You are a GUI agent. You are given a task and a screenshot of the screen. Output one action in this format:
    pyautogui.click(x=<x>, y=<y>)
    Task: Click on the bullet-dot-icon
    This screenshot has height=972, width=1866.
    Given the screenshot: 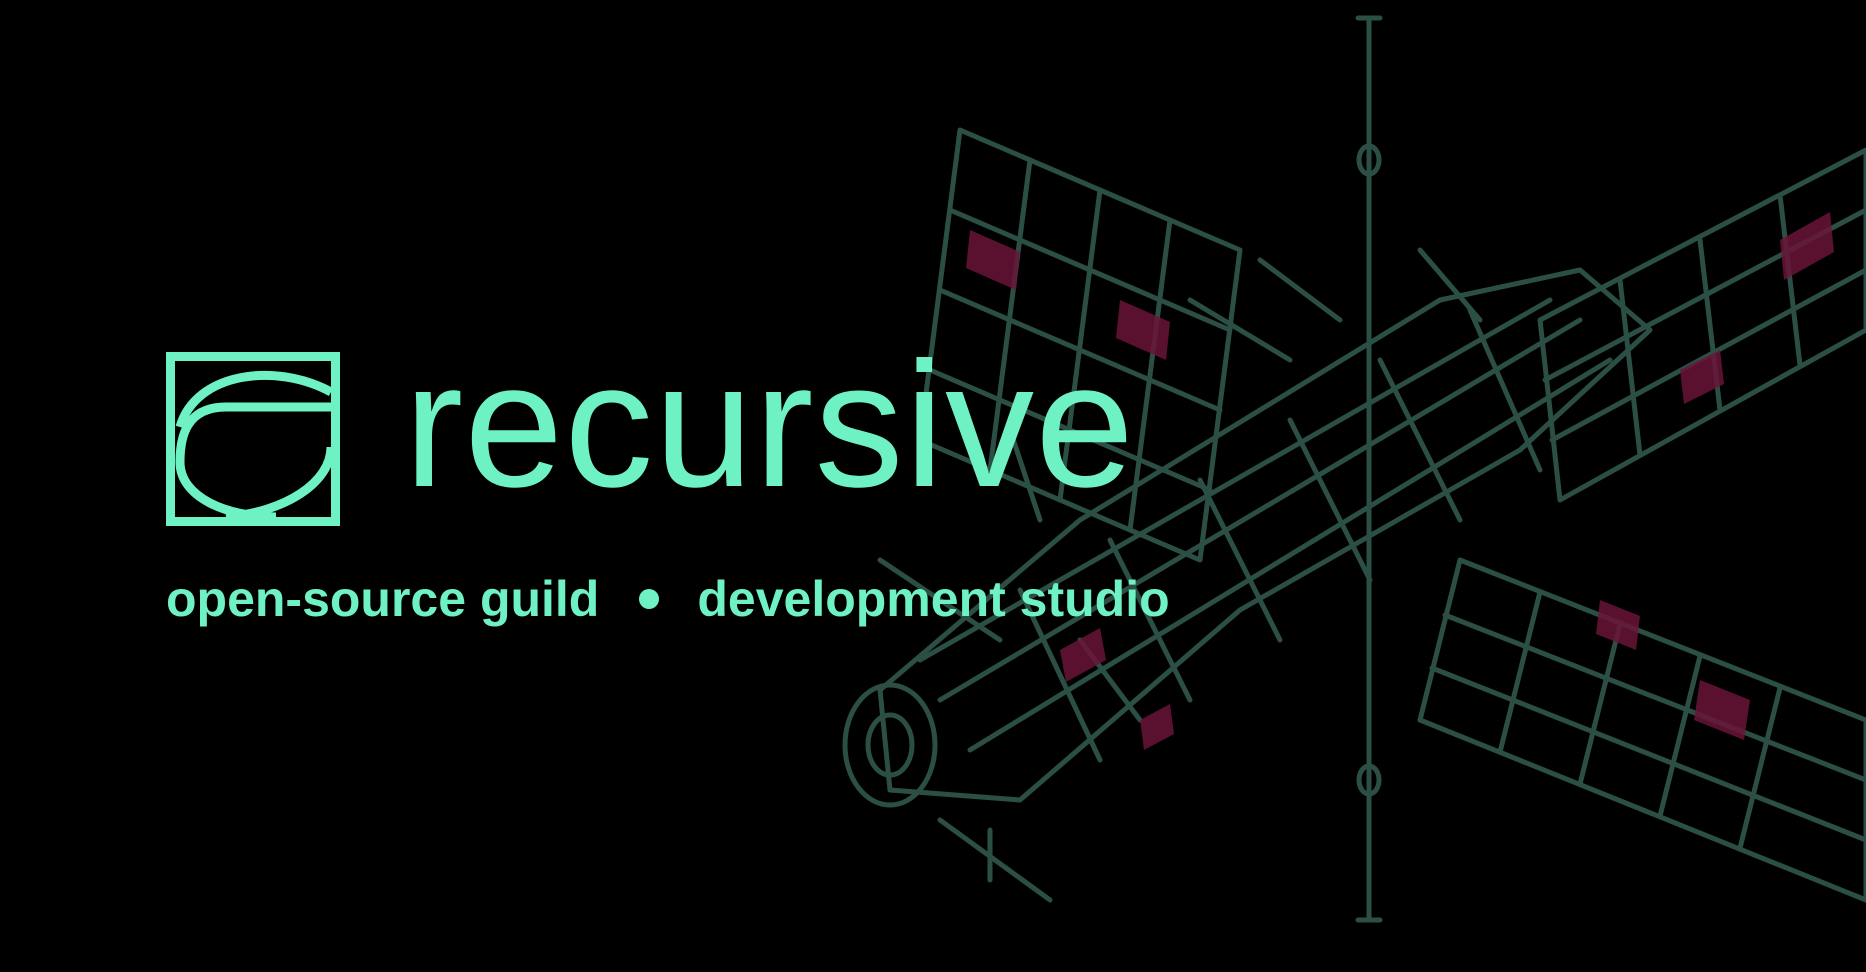 What is the action you would take?
    pyautogui.click(x=649, y=599)
    